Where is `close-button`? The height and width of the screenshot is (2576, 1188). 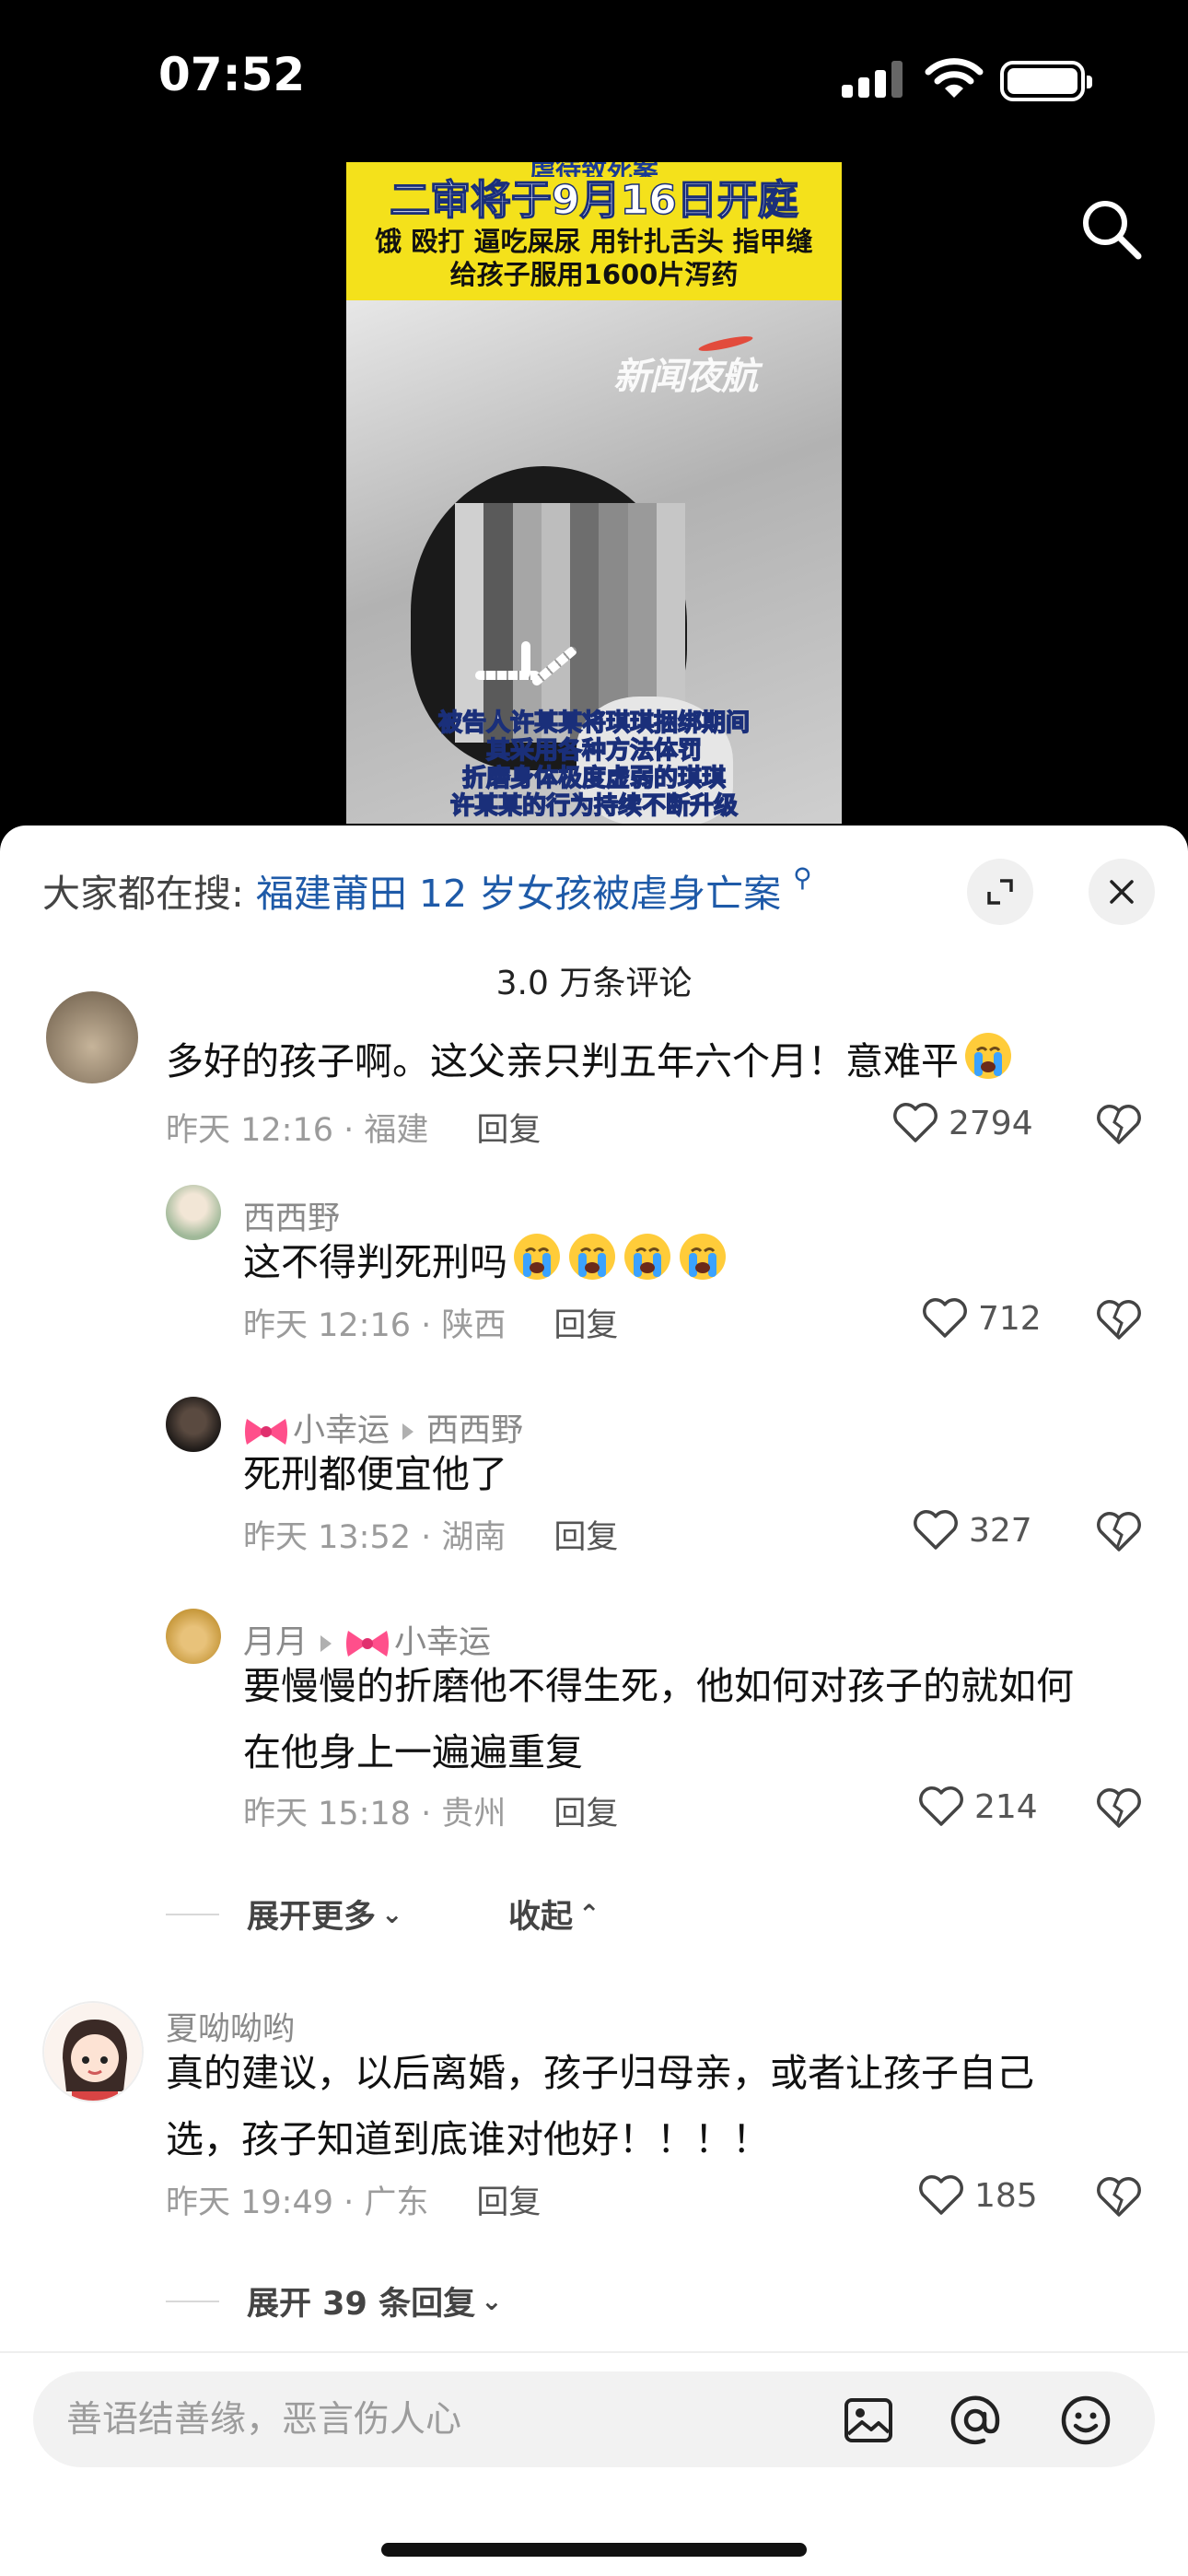 close-button is located at coordinates (1122, 892).